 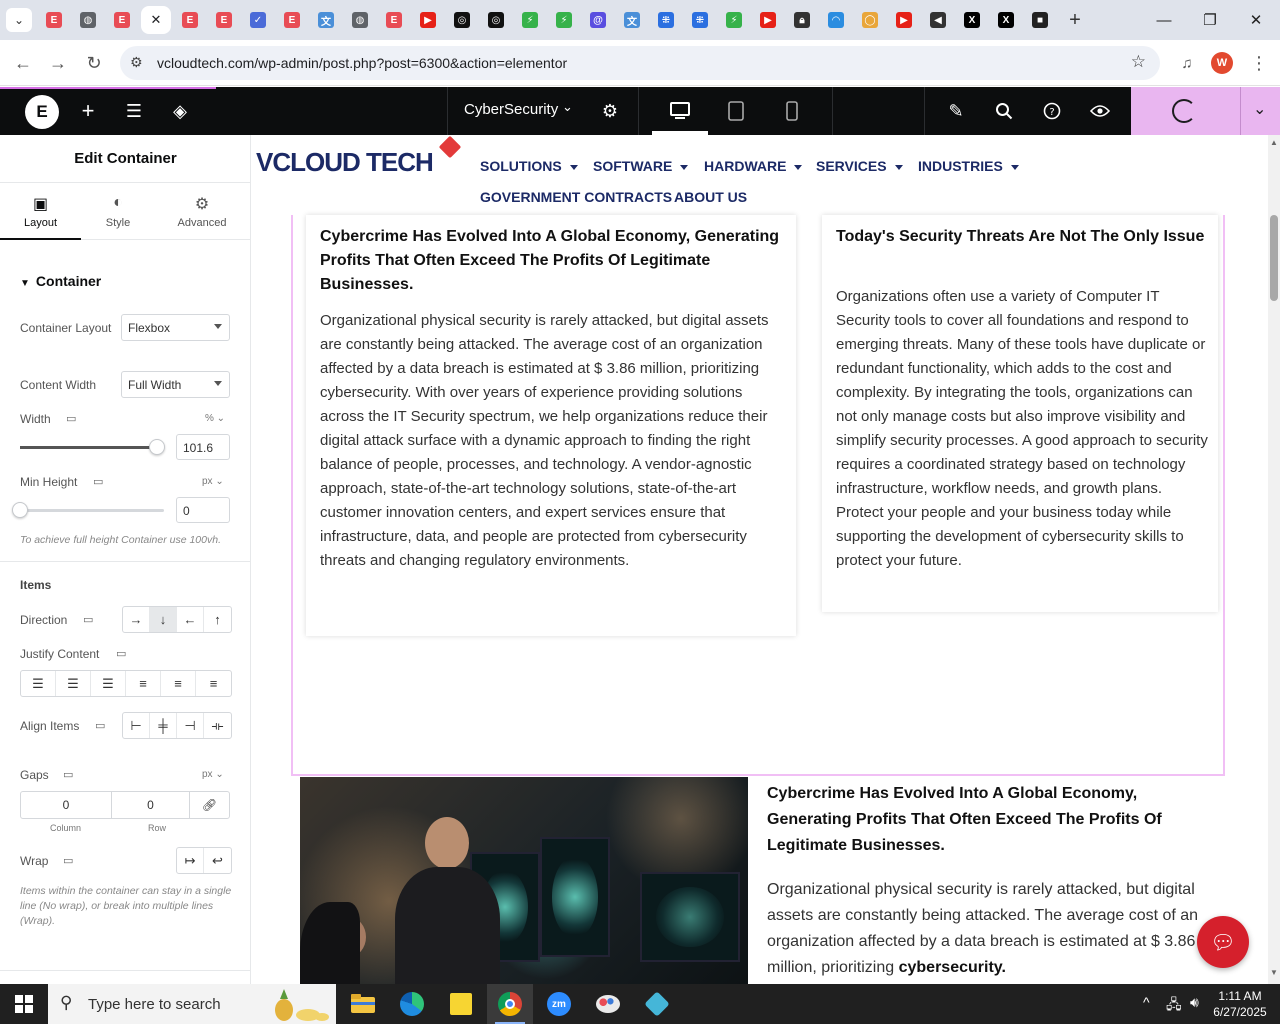 What do you see at coordinates (258, 20) in the screenshot?
I see `browser-tab: ✓` at bounding box center [258, 20].